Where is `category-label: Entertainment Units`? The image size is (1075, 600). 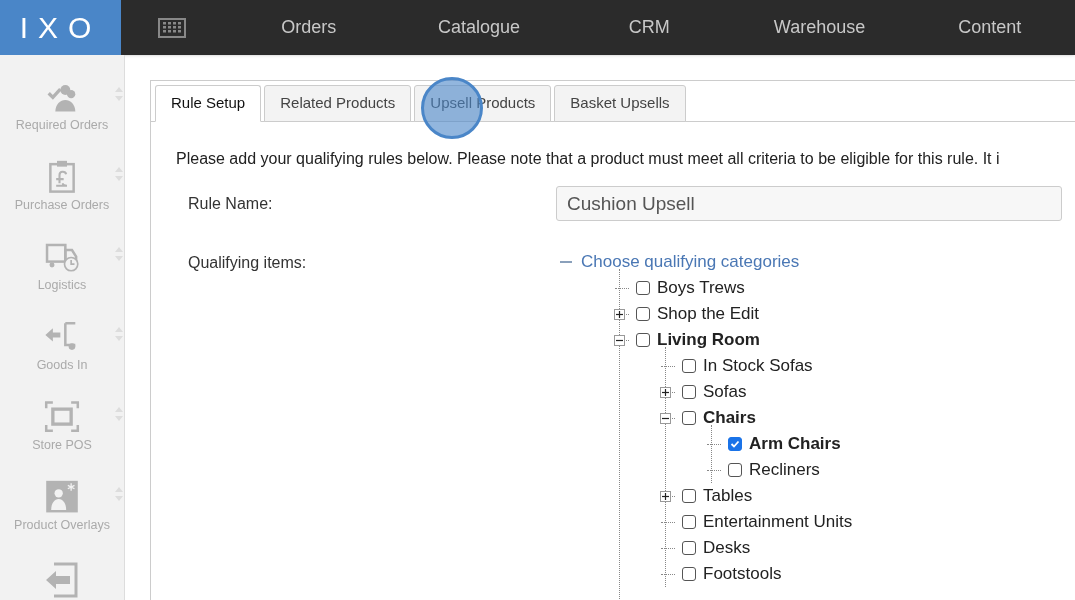 category-label: Entertainment Units is located at coordinates (778, 522).